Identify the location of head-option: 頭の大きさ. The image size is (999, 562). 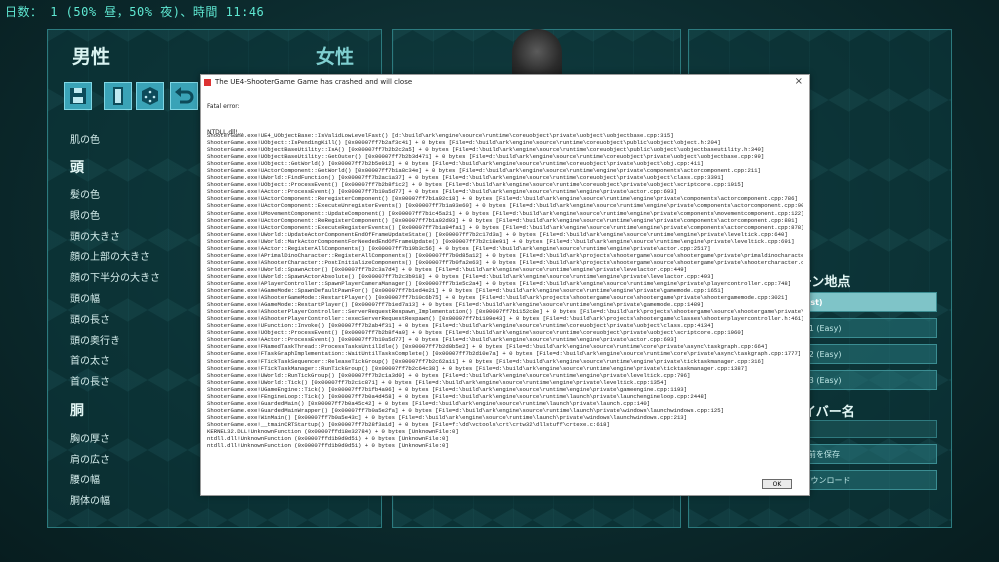
(95, 235).